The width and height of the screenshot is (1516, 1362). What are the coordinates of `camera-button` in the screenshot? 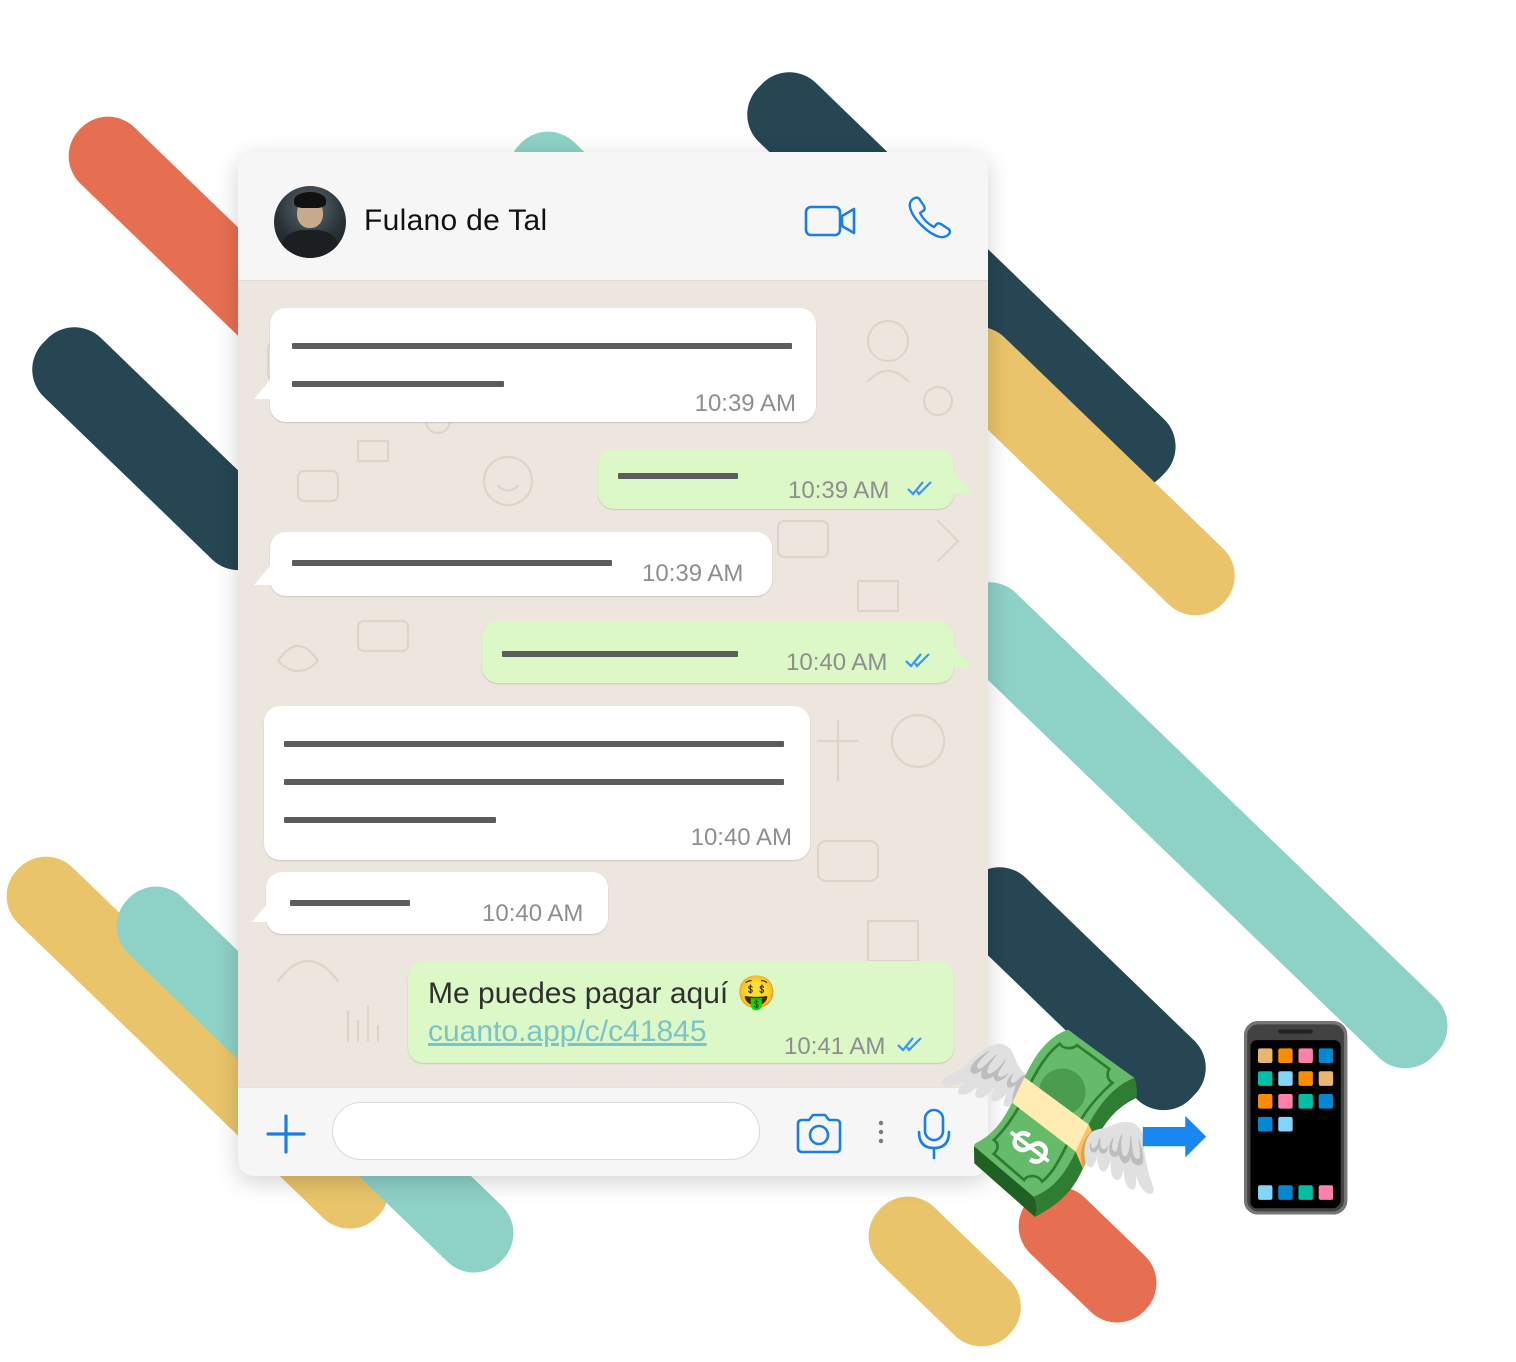 It's located at (819, 1133).